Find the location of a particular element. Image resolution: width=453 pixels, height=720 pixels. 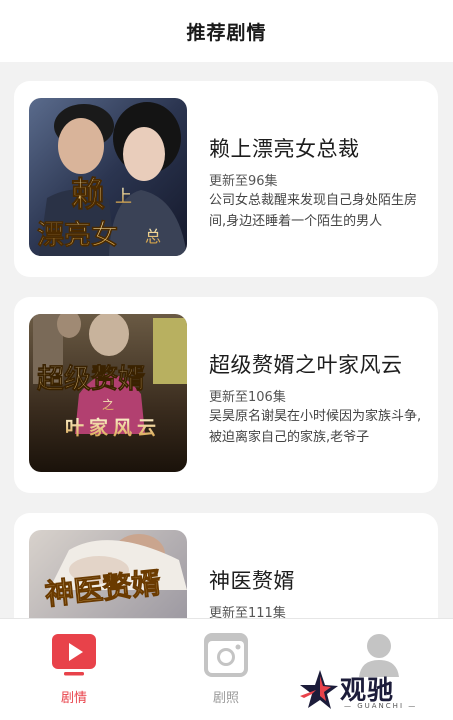

drama-poster: 超级赘婿 之 叶家风云 is located at coordinates (108, 393).